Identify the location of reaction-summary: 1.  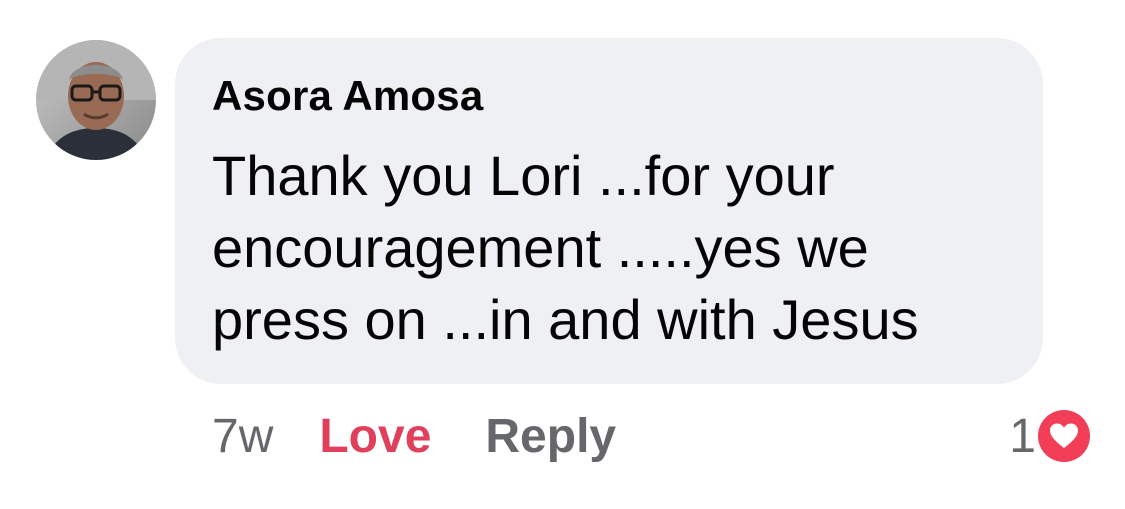
(1049, 436).